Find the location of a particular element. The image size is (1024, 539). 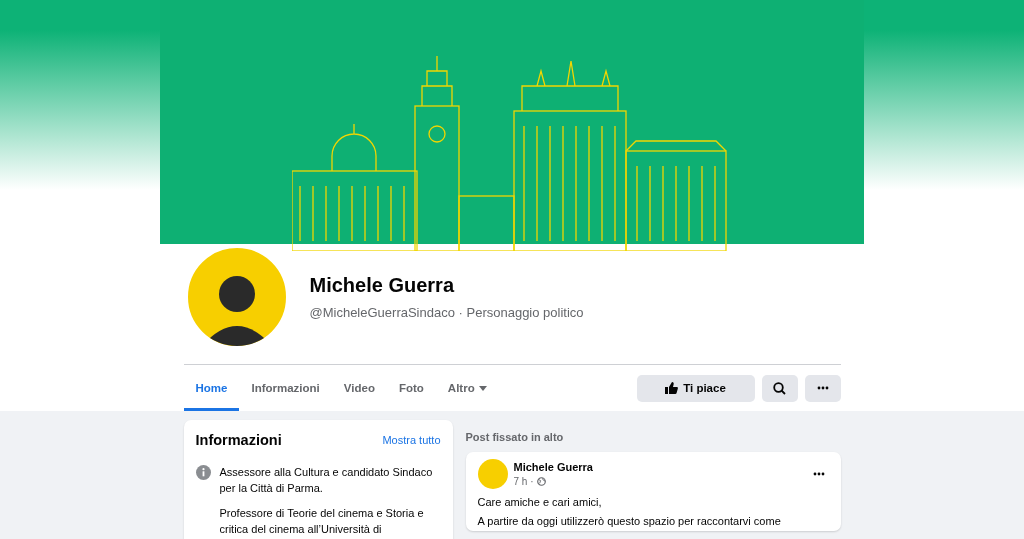

info-icon is located at coordinates (203, 472).